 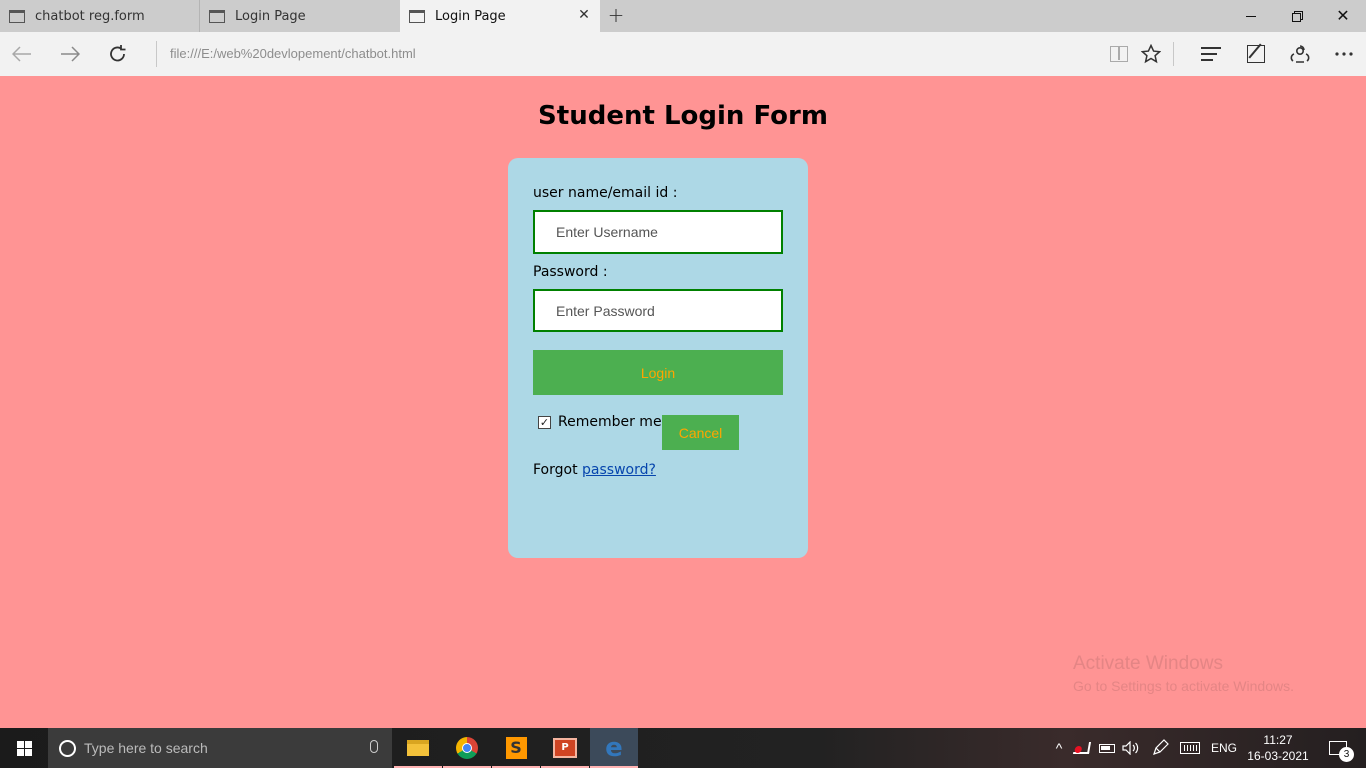 What do you see at coordinates (658, 310) in the screenshot?
I see `password-input` at bounding box center [658, 310].